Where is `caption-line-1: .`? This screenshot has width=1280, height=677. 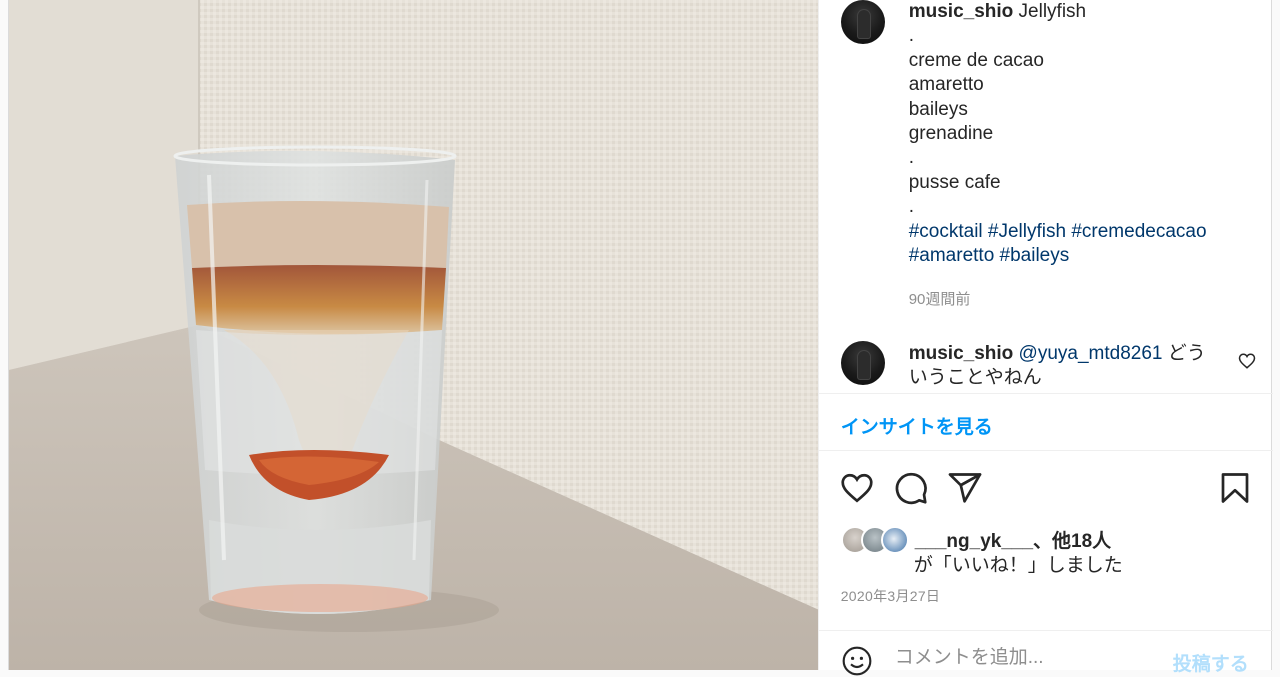
caption-line-1: . is located at coordinates (911, 36).